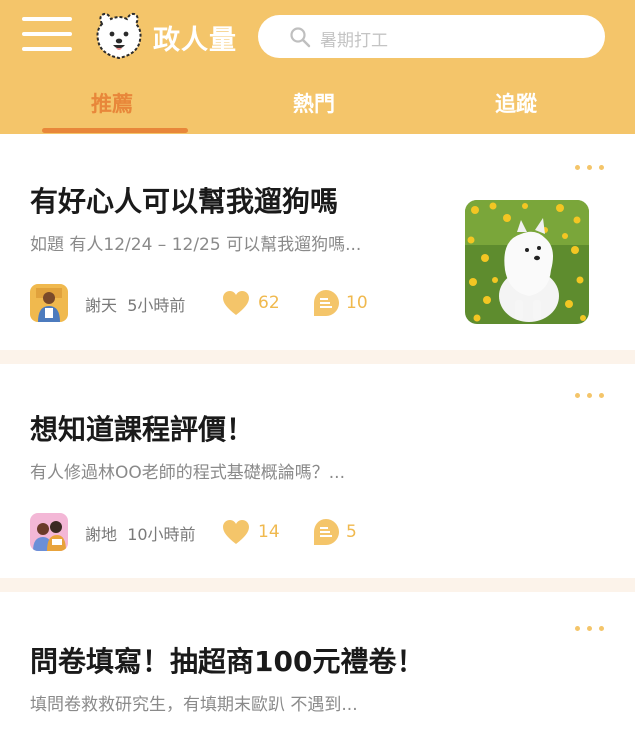 This screenshot has width=635, height=734. I want to click on active-tab-indicator, so click(115, 130).